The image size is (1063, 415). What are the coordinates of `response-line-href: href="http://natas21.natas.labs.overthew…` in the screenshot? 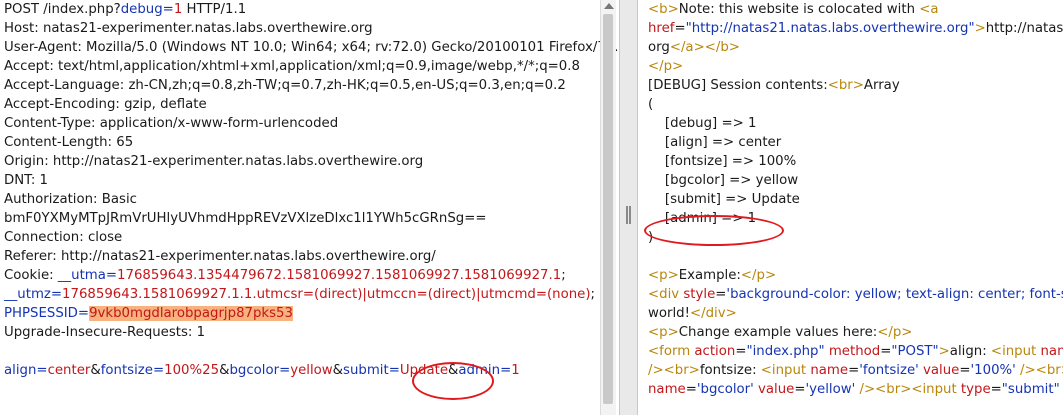 It's located at (855, 28).